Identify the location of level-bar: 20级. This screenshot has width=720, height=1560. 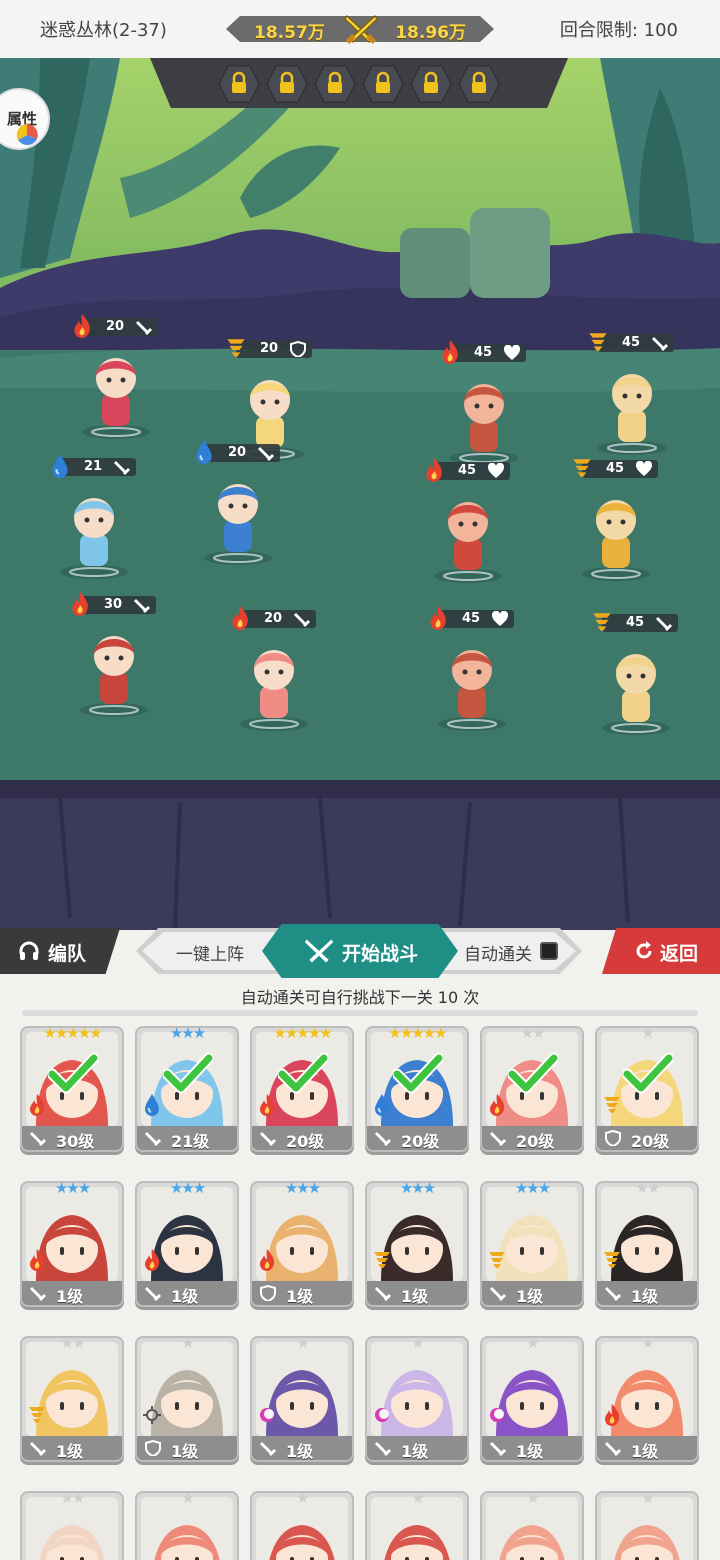
(647, 1138).